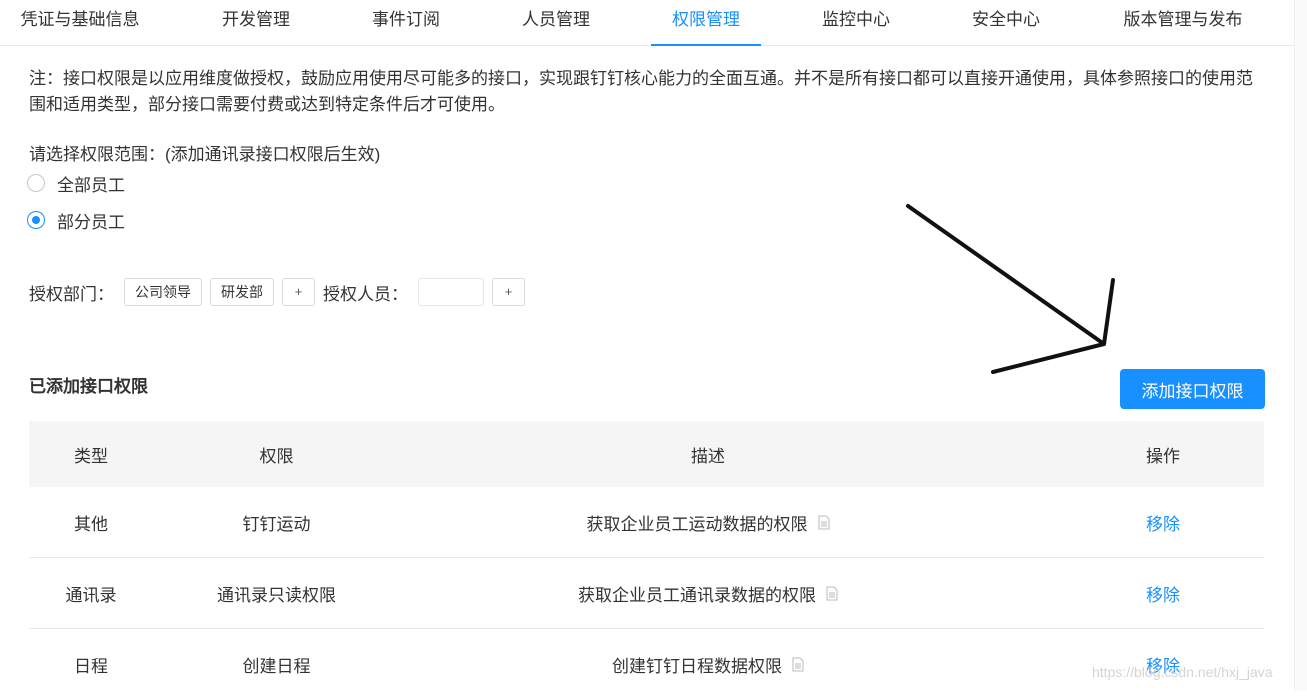 The image size is (1307, 699). I want to click on cell-description: 创建钉钉日程数据权限, so click(708, 664).